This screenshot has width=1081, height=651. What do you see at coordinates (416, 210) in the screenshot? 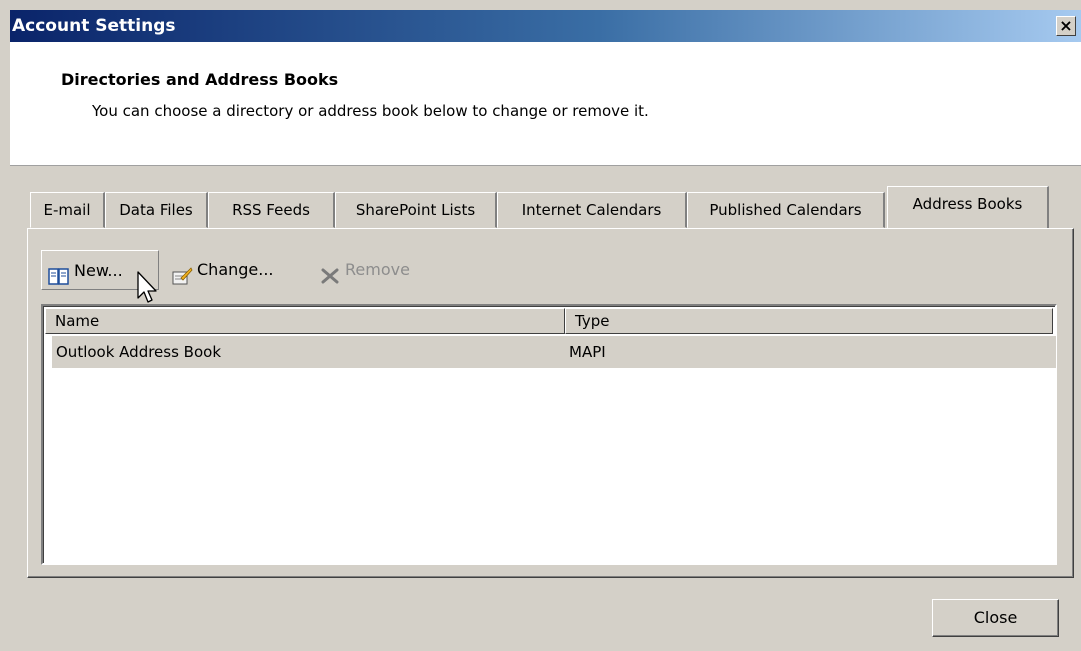
I see `tab-sharepoint-lists: SharePoint Lists` at bounding box center [416, 210].